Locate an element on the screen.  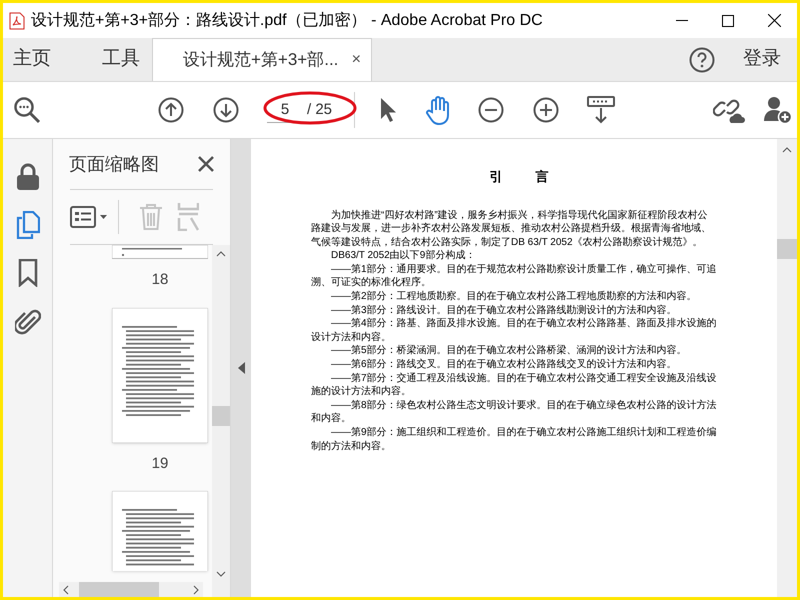
document-paragraph: ——第8部分：绿色农村公路生态文明设计要求。目的在于确立绿色农村公路的设计方法和内容。 is located at coordinates (514, 412).